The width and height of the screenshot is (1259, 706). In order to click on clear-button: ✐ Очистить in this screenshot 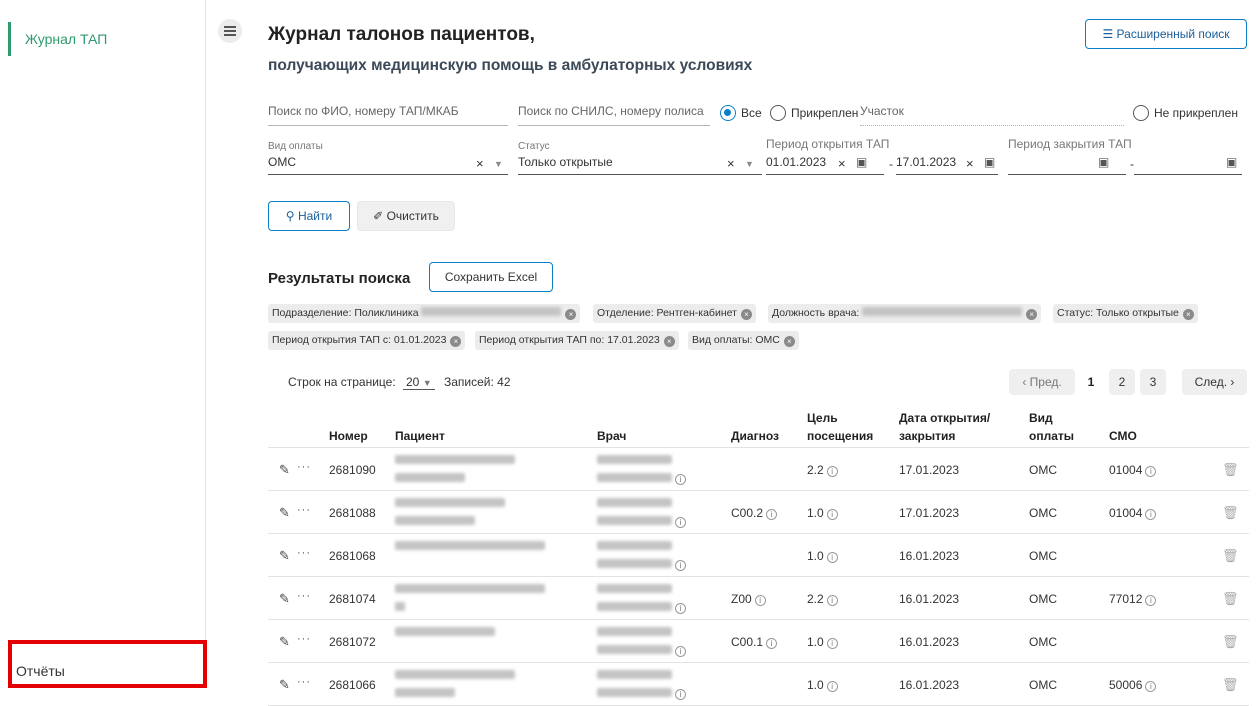, I will do `click(406, 216)`.